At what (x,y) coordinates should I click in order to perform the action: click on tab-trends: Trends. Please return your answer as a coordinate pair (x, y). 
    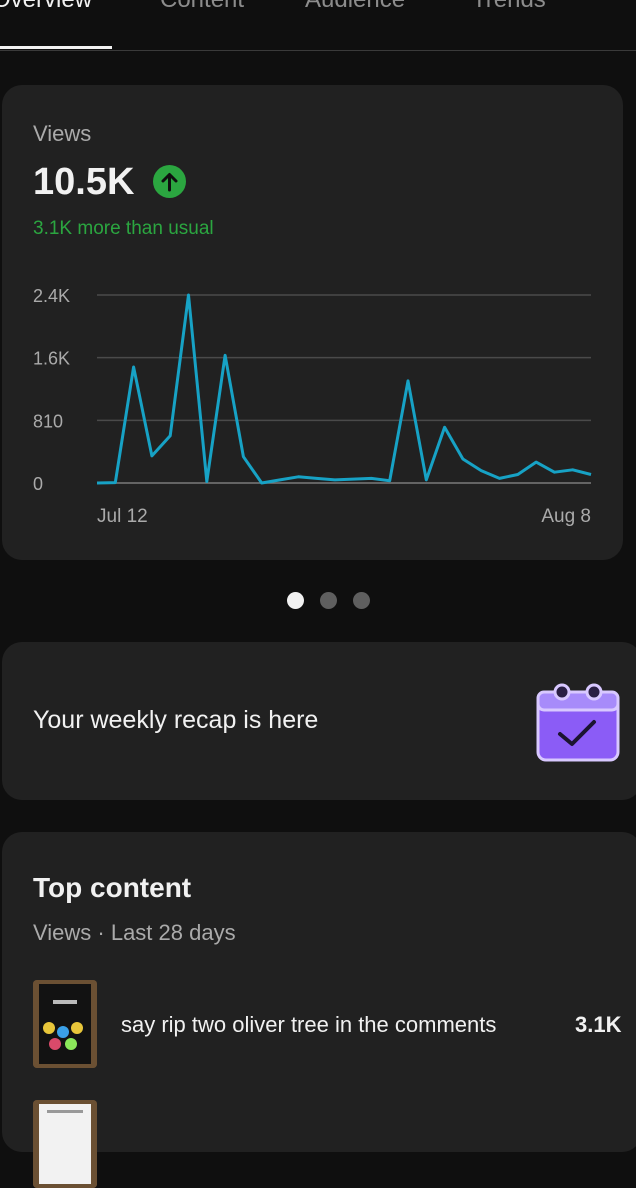
    Looking at the image, I should click on (509, 7).